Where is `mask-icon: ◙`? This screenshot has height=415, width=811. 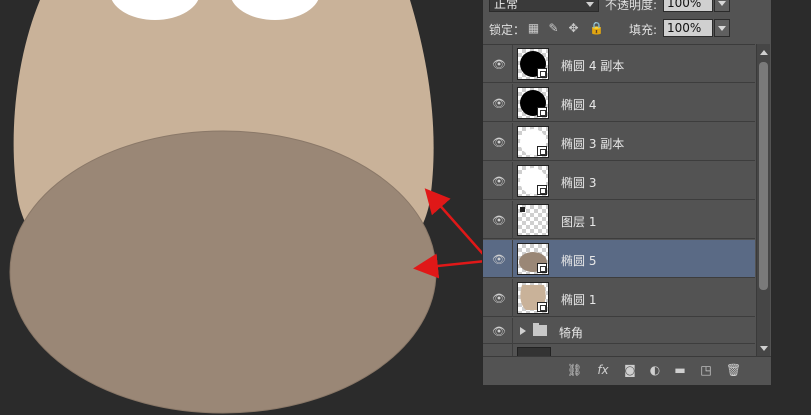
mask-icon: ◙ is located at coordinates (630, 370).